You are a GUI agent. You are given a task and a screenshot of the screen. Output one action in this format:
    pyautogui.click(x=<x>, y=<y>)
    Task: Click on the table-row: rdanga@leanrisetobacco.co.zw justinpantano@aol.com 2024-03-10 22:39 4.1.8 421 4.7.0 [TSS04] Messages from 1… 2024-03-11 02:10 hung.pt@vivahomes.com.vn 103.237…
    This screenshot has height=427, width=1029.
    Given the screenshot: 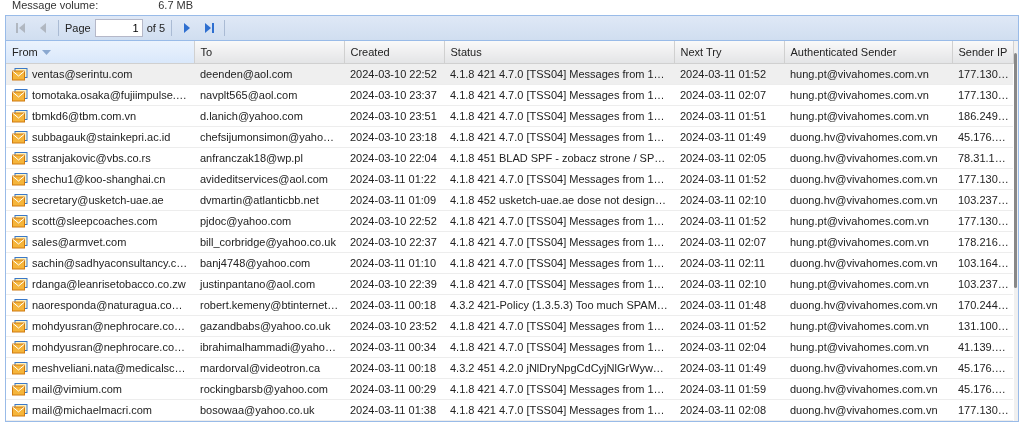 What is the action you would take?
    pyautogui.click(x=509, y=284)
    